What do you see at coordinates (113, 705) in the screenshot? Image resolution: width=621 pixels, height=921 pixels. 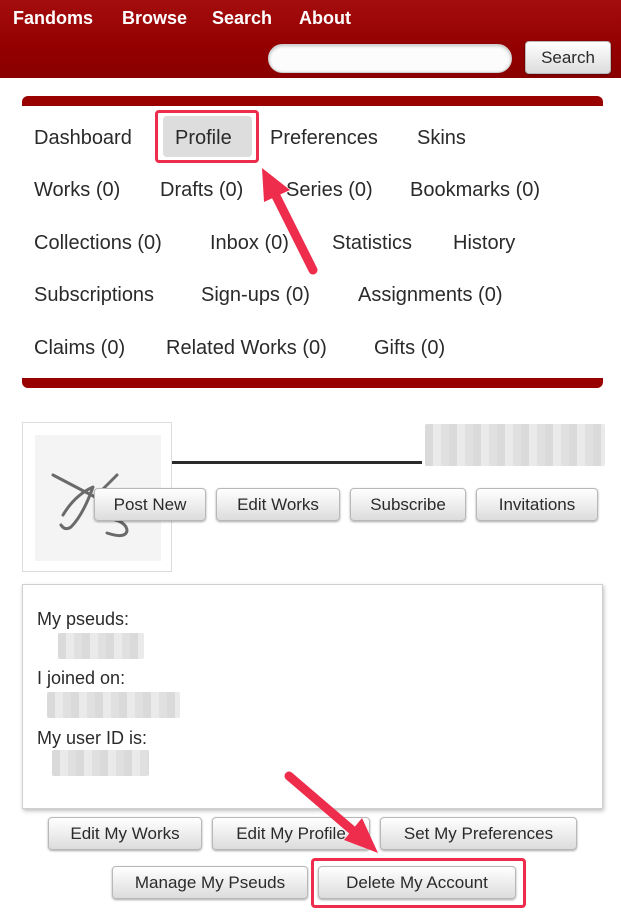 I see `redacted-join-date` at bounding box center [113, 705].